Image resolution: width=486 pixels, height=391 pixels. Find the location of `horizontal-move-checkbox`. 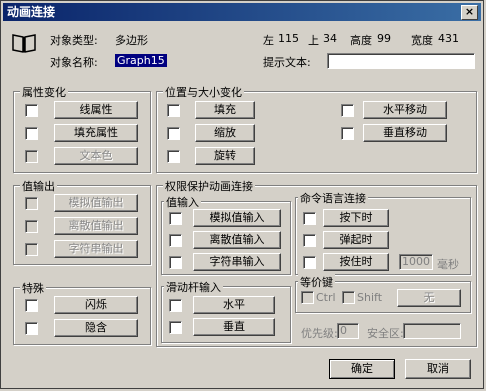

horizontal-move-checkbox is located at coordinates (347, 110).